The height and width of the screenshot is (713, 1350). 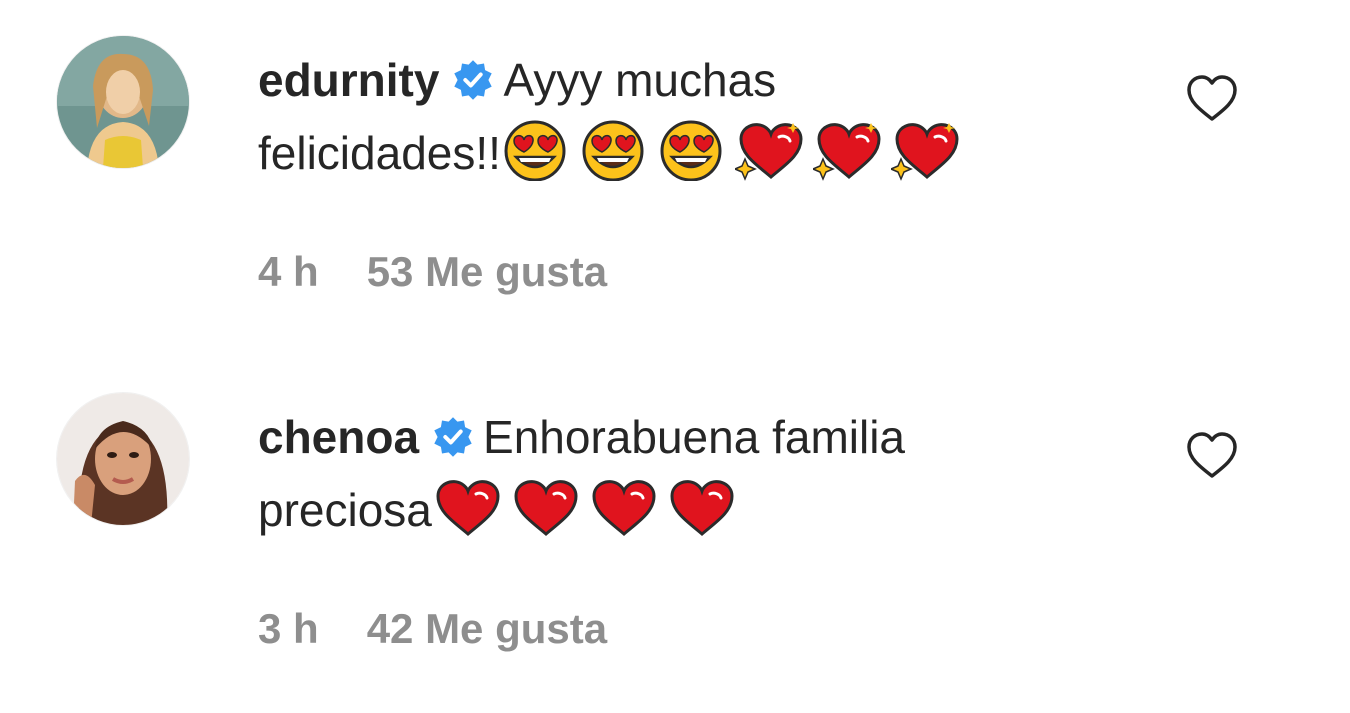 What do you see at coordinates (487, 271) in the screenshot?
I see `comment-likes: 53 Me gusta` at bounding box center [487, 271].